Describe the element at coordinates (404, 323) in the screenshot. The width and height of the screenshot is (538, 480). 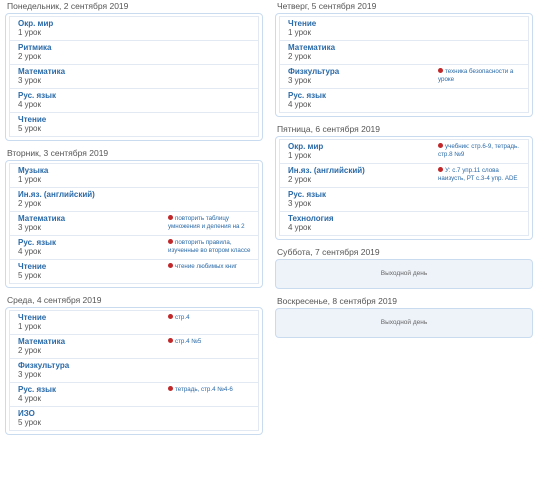
I see `weekend-placeholder: Выходной день` at that location.